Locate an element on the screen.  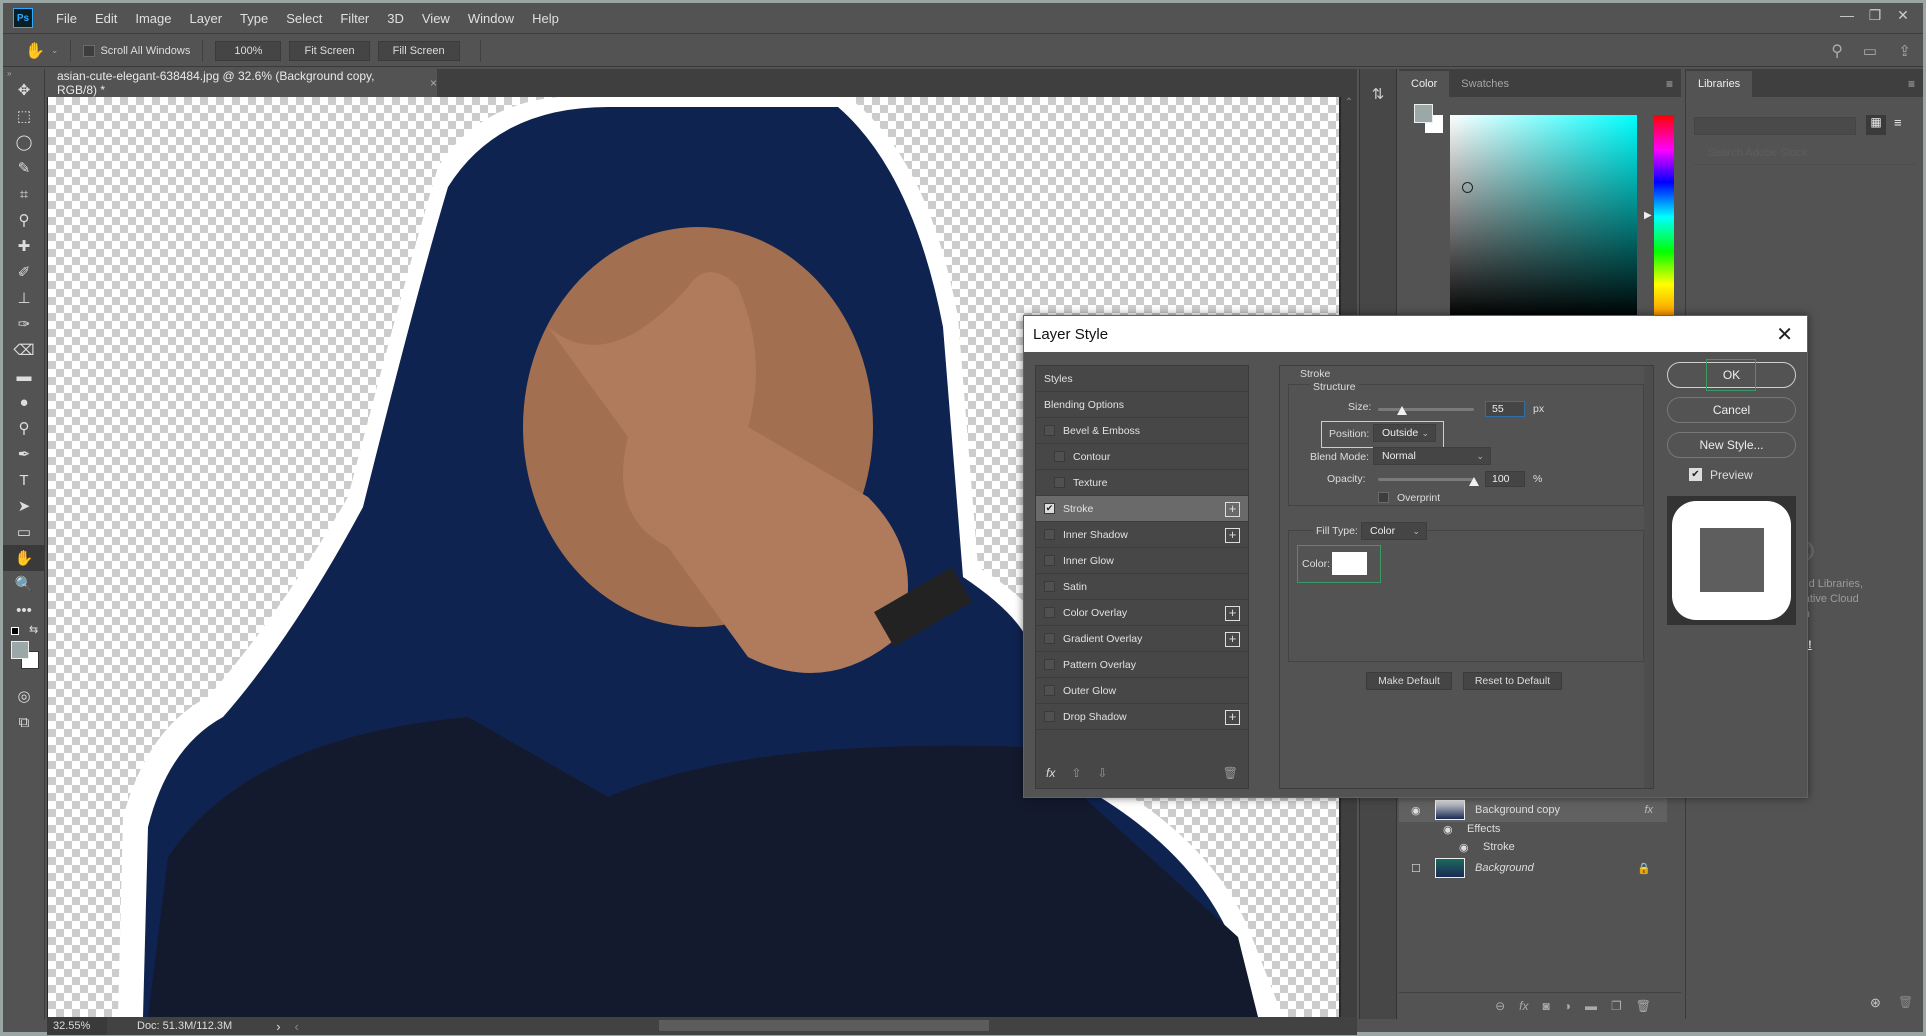
opacity-input: 100 is located at coordinates (1505, 479).